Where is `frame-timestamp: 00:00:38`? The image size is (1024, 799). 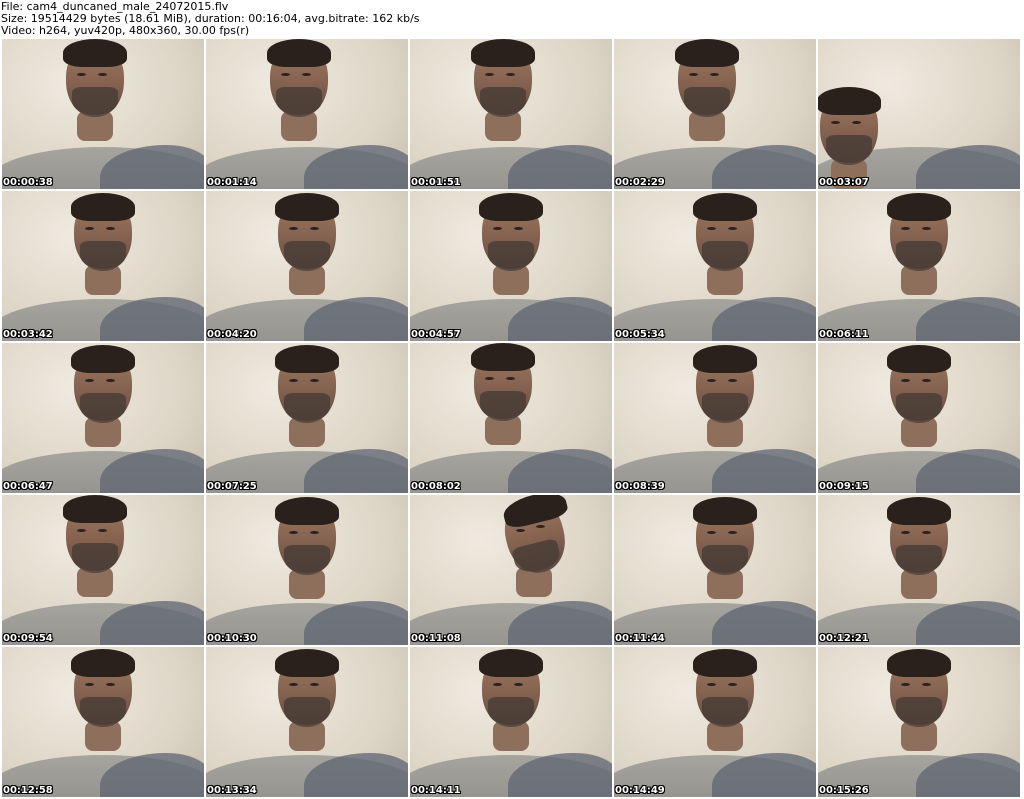 frame-timestamp: 00:00:38 is located at coordinates (28, 182).